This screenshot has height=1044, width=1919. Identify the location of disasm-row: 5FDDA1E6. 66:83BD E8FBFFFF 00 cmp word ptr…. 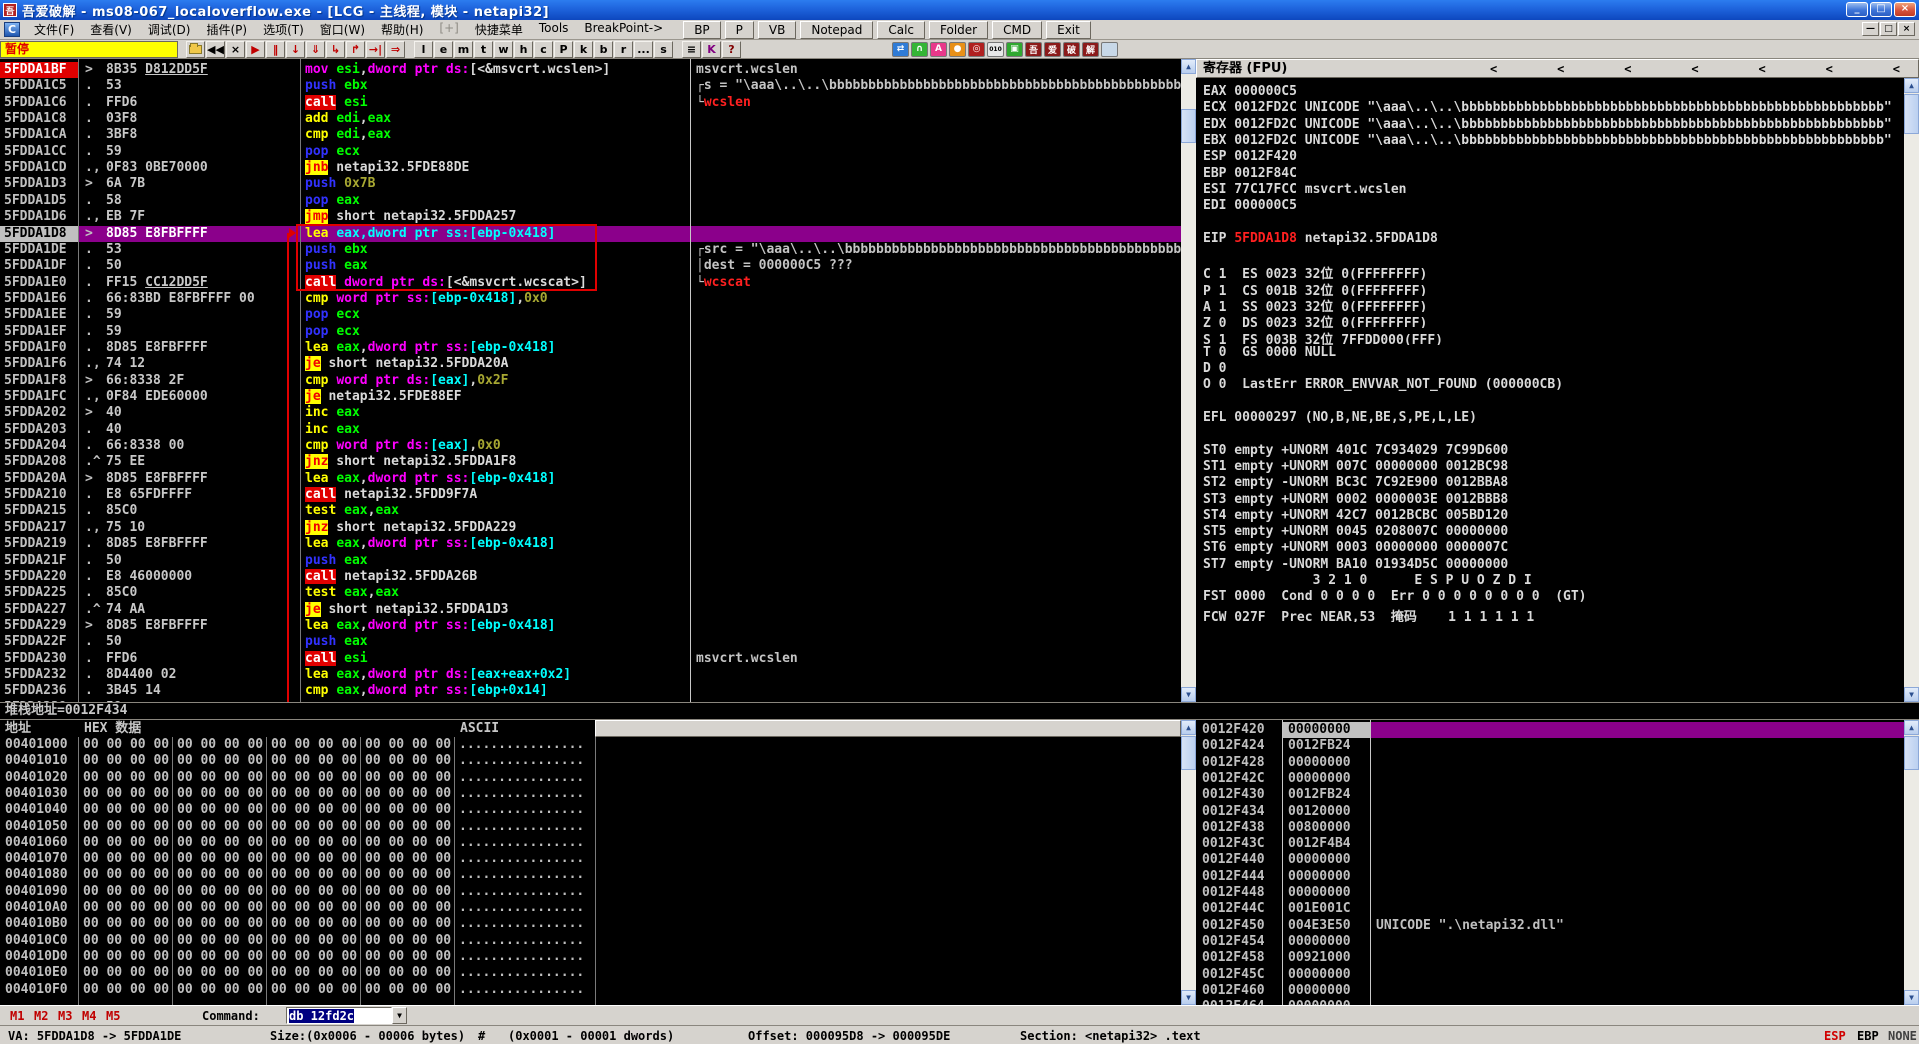
(590, 299).